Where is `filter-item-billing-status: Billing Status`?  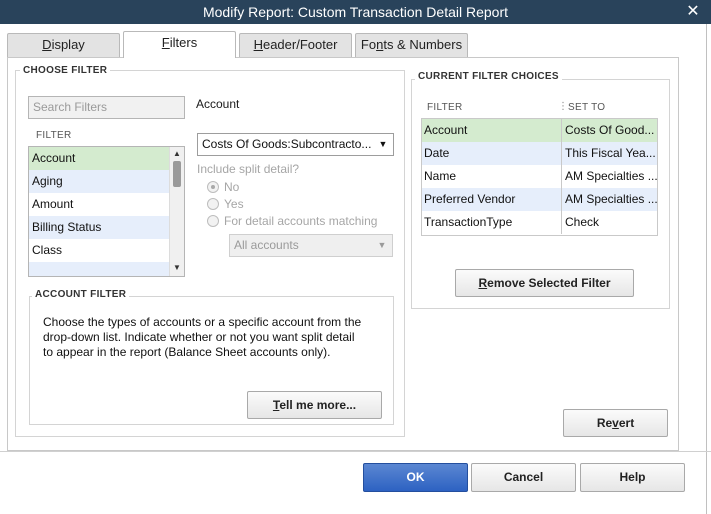 filter-item-billing-status: Billing Status is located at coordinates (99, 227).